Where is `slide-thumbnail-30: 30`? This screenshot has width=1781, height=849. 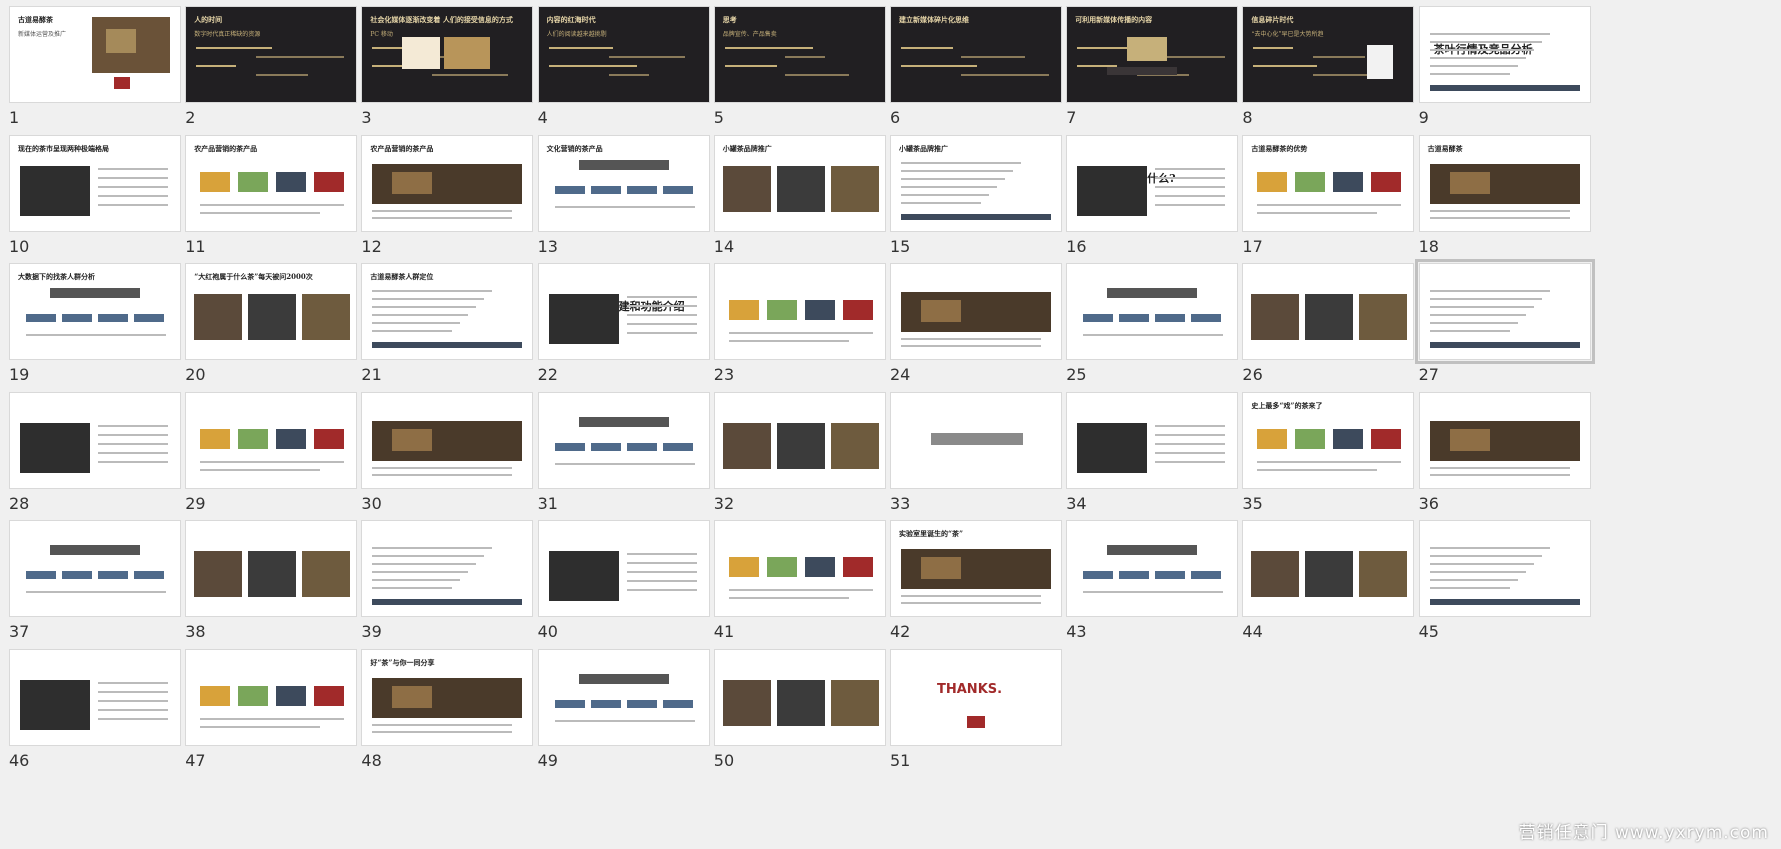
slide-thumbnail-30: 30 is located at coordinates (452, 456).